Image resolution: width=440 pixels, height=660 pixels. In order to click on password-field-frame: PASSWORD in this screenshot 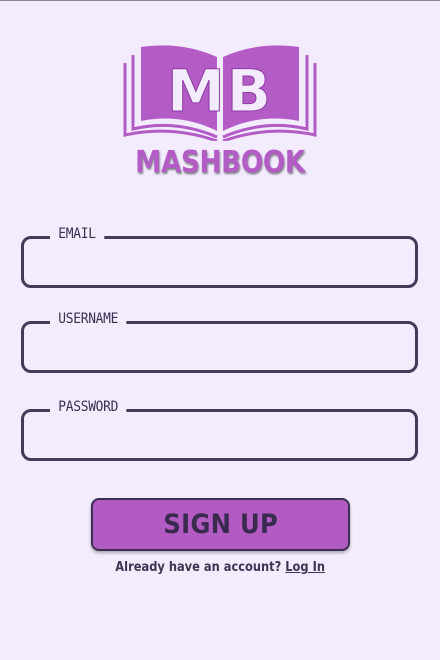, I will do `click(219, 430)`.